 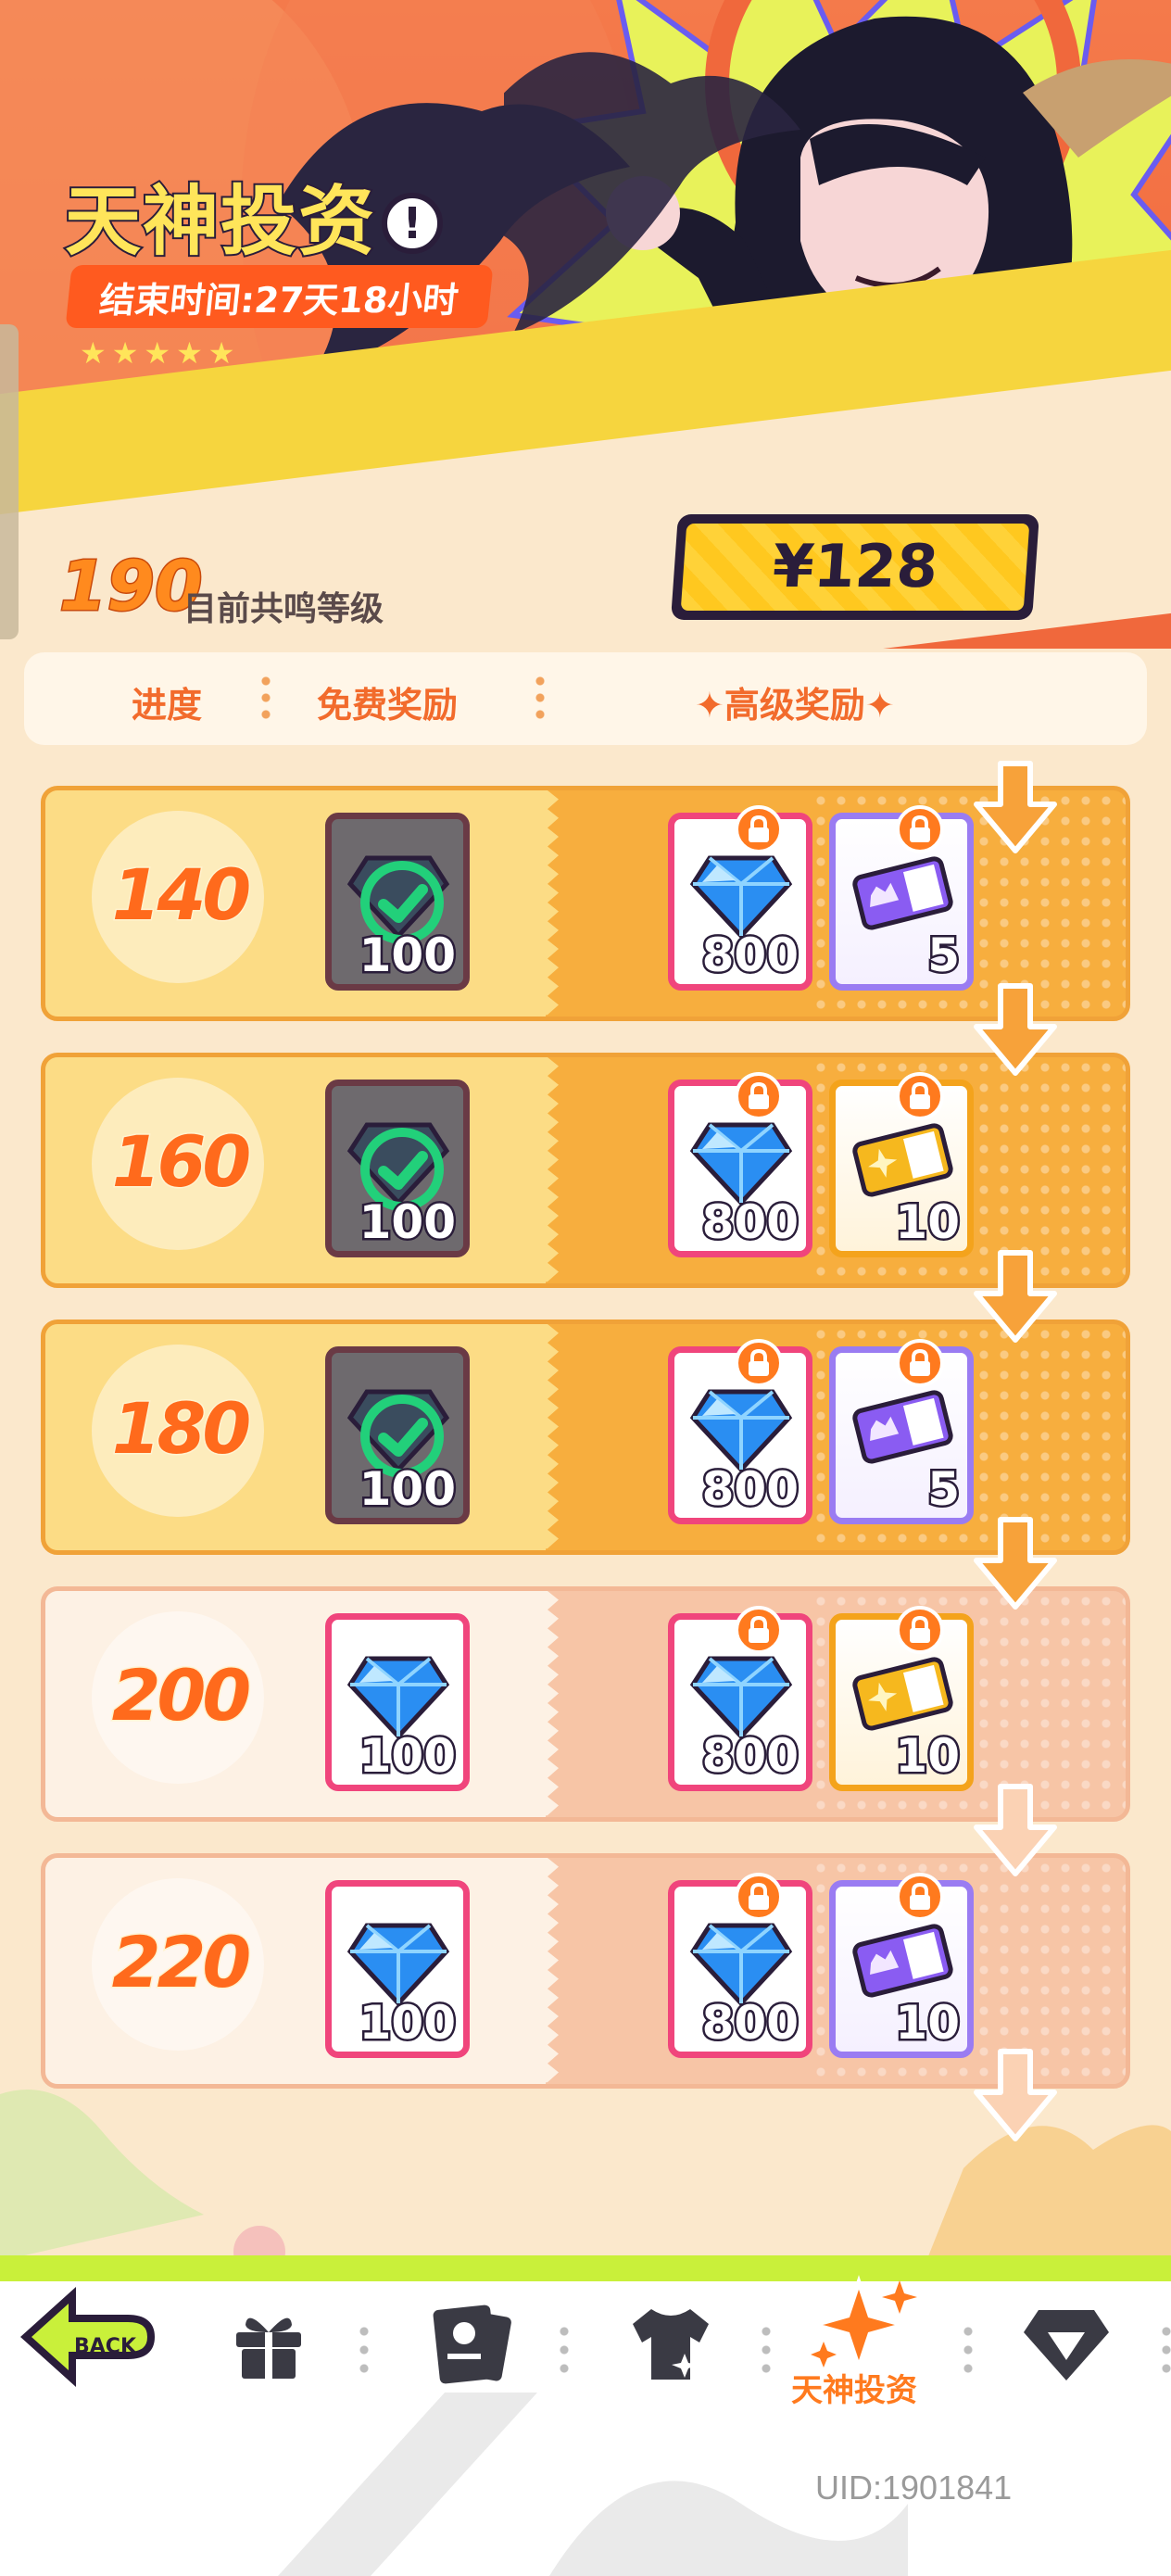 What do you see at coordinates (413, 224) in the screenshot?
I see `info-icon: !` at bounding box center [413, 224].